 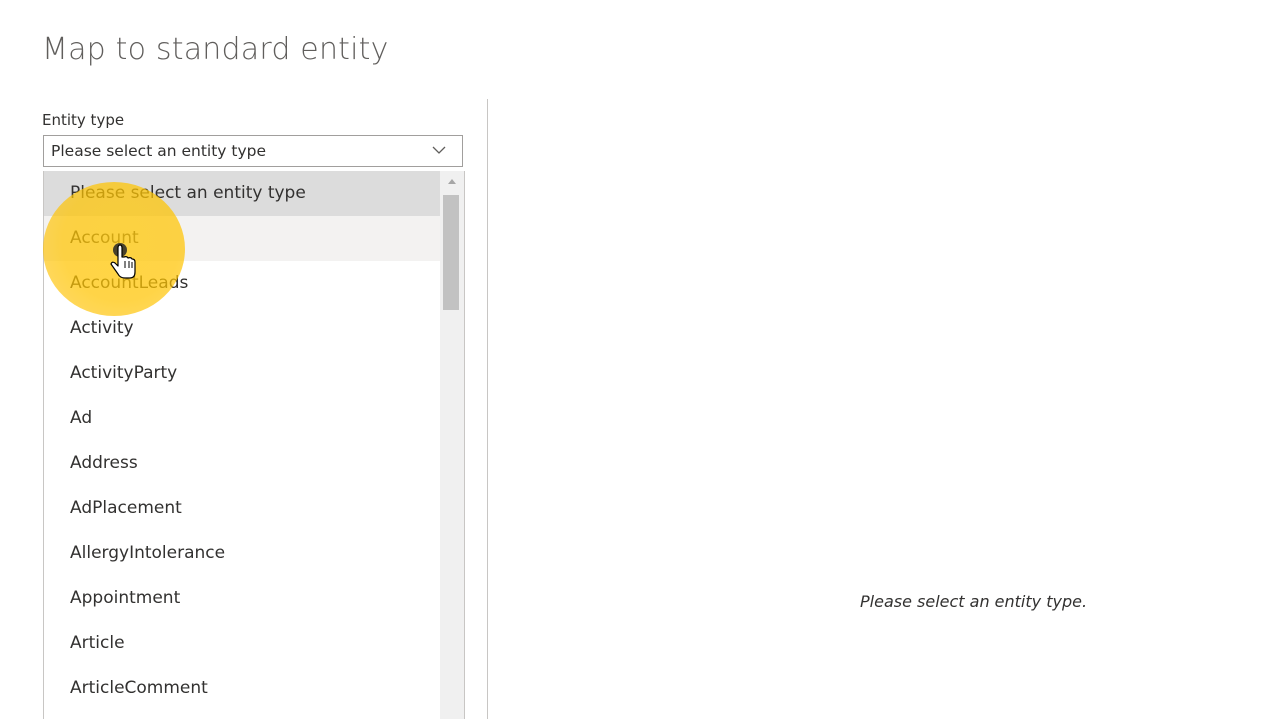 I want to click on option-activityparty: ActivityParty, so click(x=242, y=373).